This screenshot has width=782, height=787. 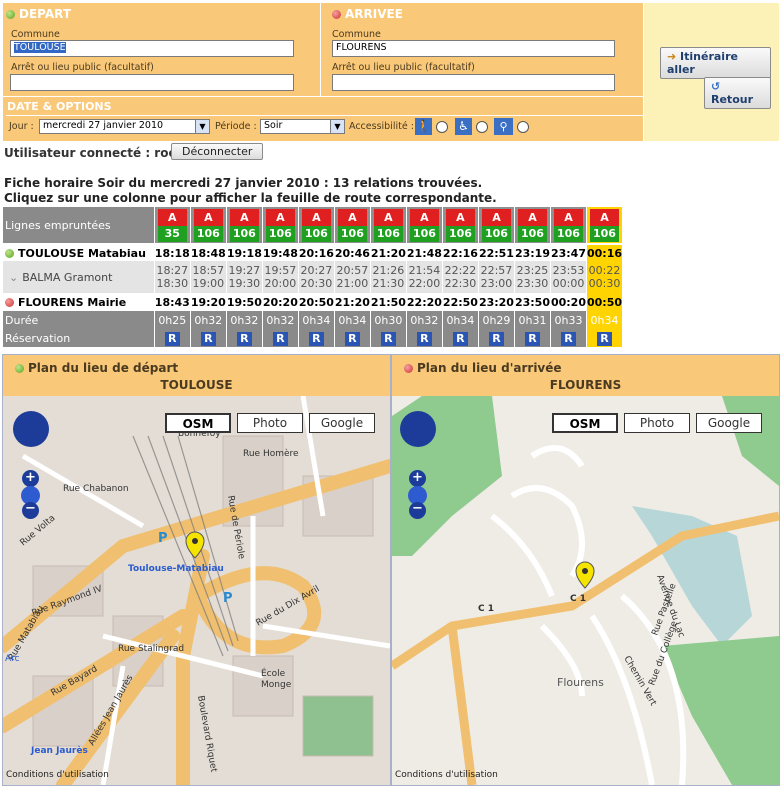 I want to click on map-right-photo-button: Photo, so click(x=657, y=423).